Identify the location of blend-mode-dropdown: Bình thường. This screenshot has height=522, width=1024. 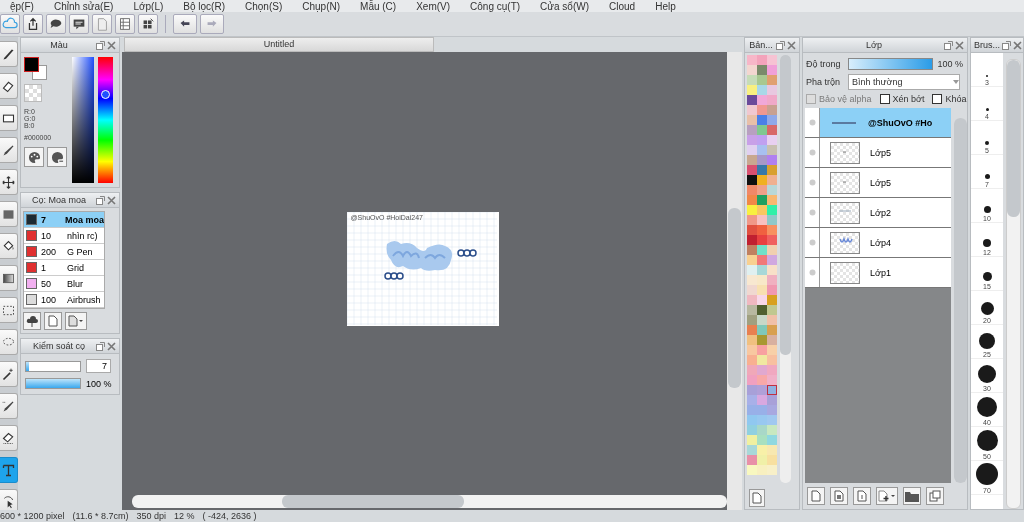
(904, 82).